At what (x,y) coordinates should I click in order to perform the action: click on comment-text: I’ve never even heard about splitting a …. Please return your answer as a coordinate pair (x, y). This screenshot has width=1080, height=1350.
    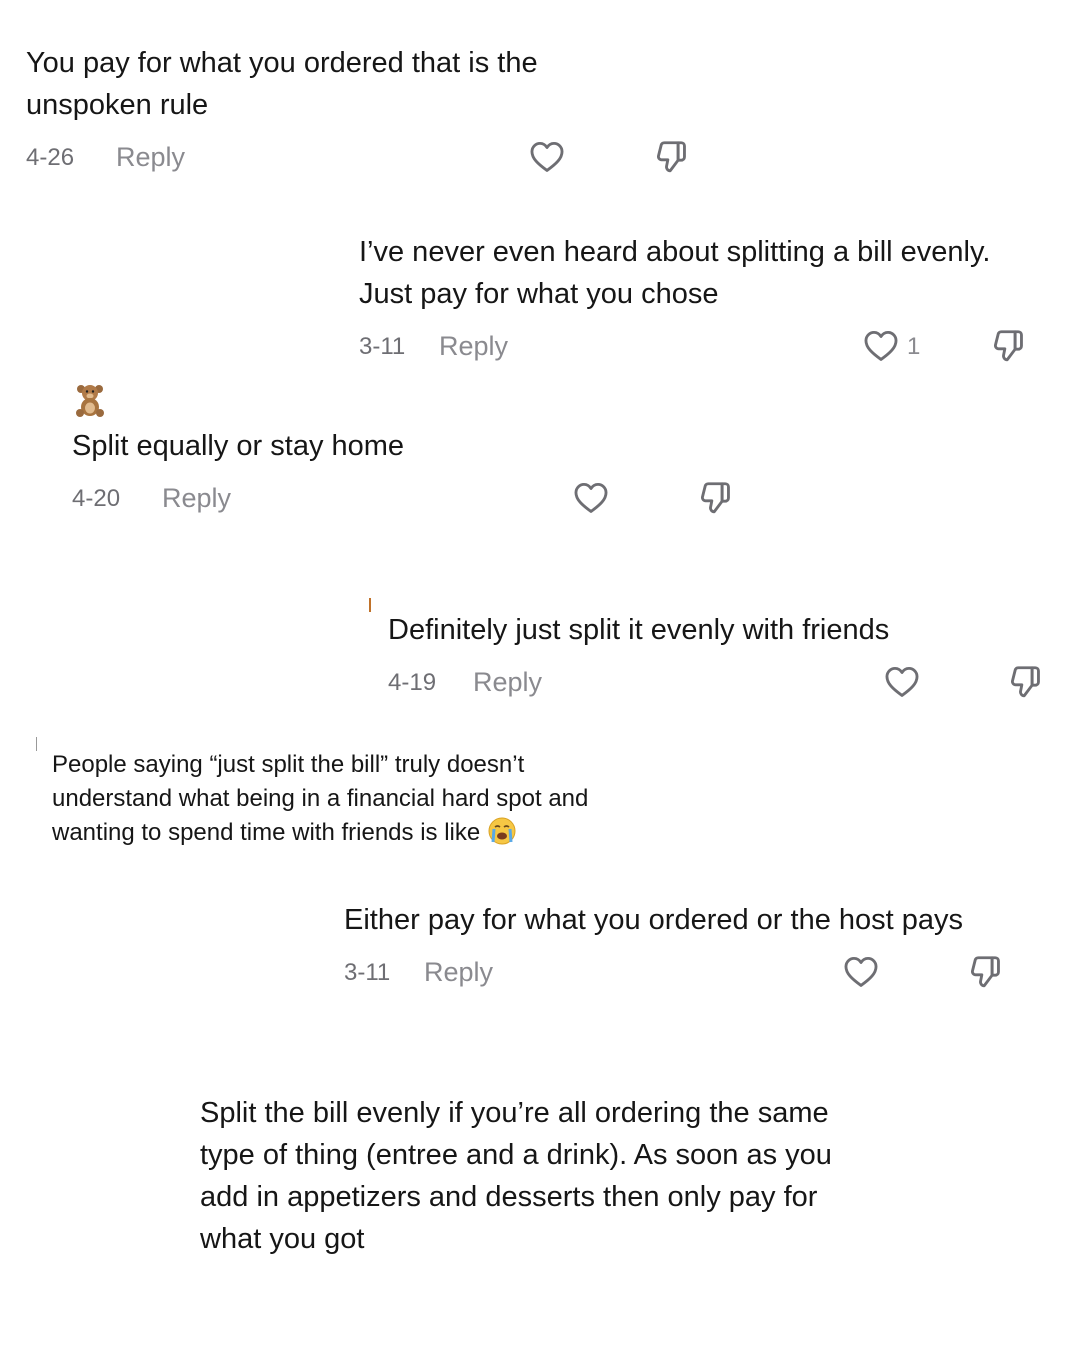
    Looking at the image, I should click on (675, 273).